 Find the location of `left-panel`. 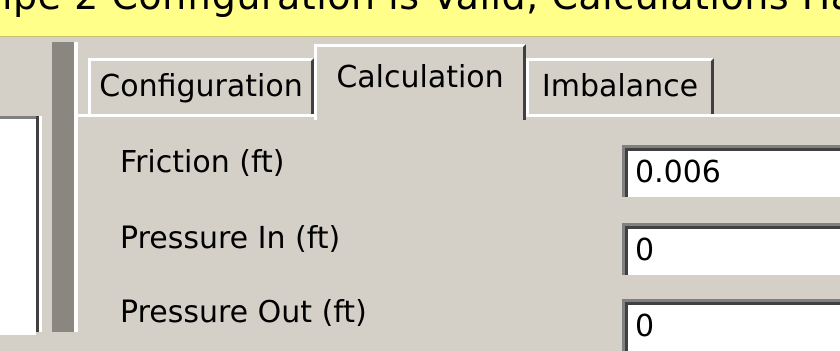

left-panel is located at coordinates (18, 225).